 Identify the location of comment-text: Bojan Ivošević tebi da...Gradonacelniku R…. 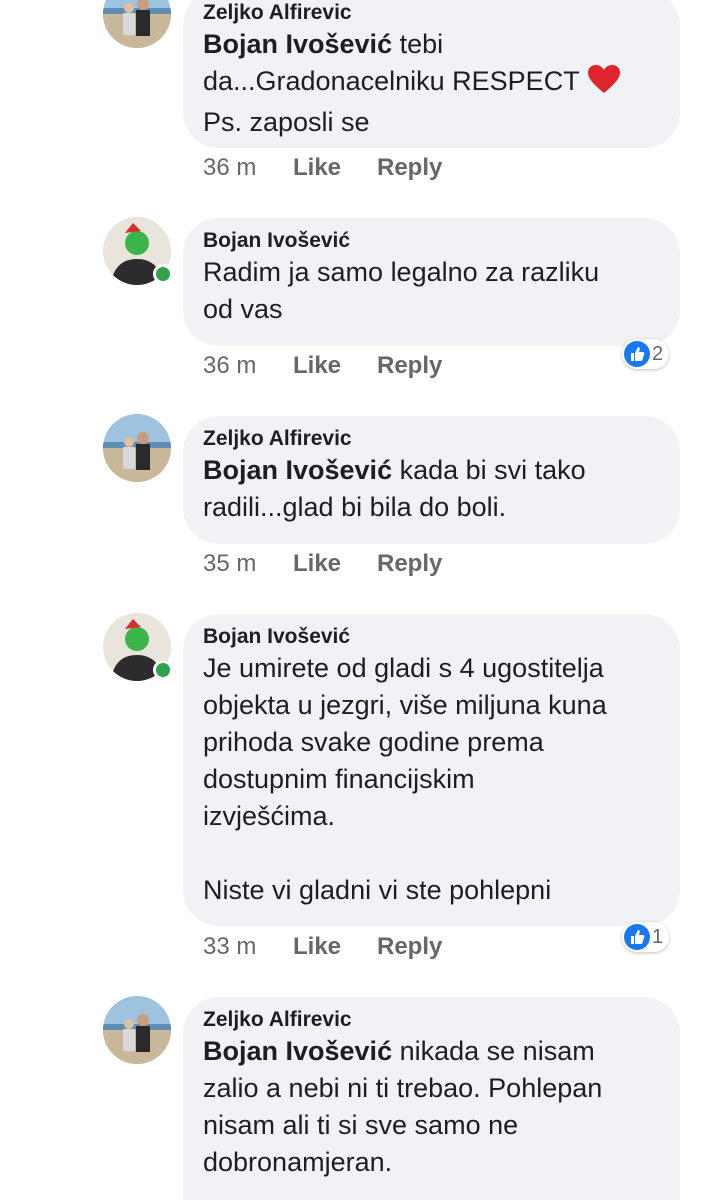
(431, 83).